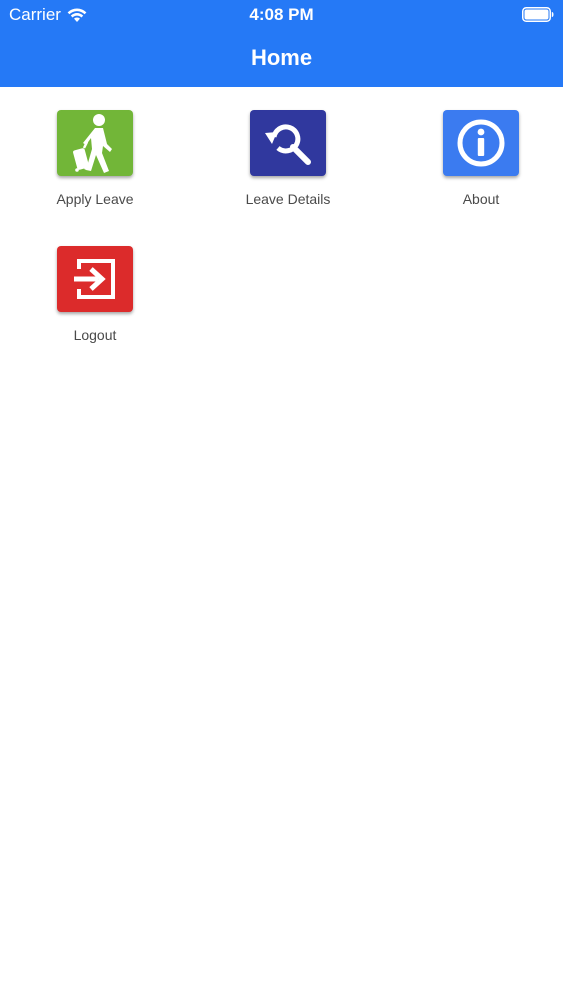  What do you see at coordinates (92, 143) in the screenshot?
I see `walking-traveler-icon` at bounding box center [92, 143].